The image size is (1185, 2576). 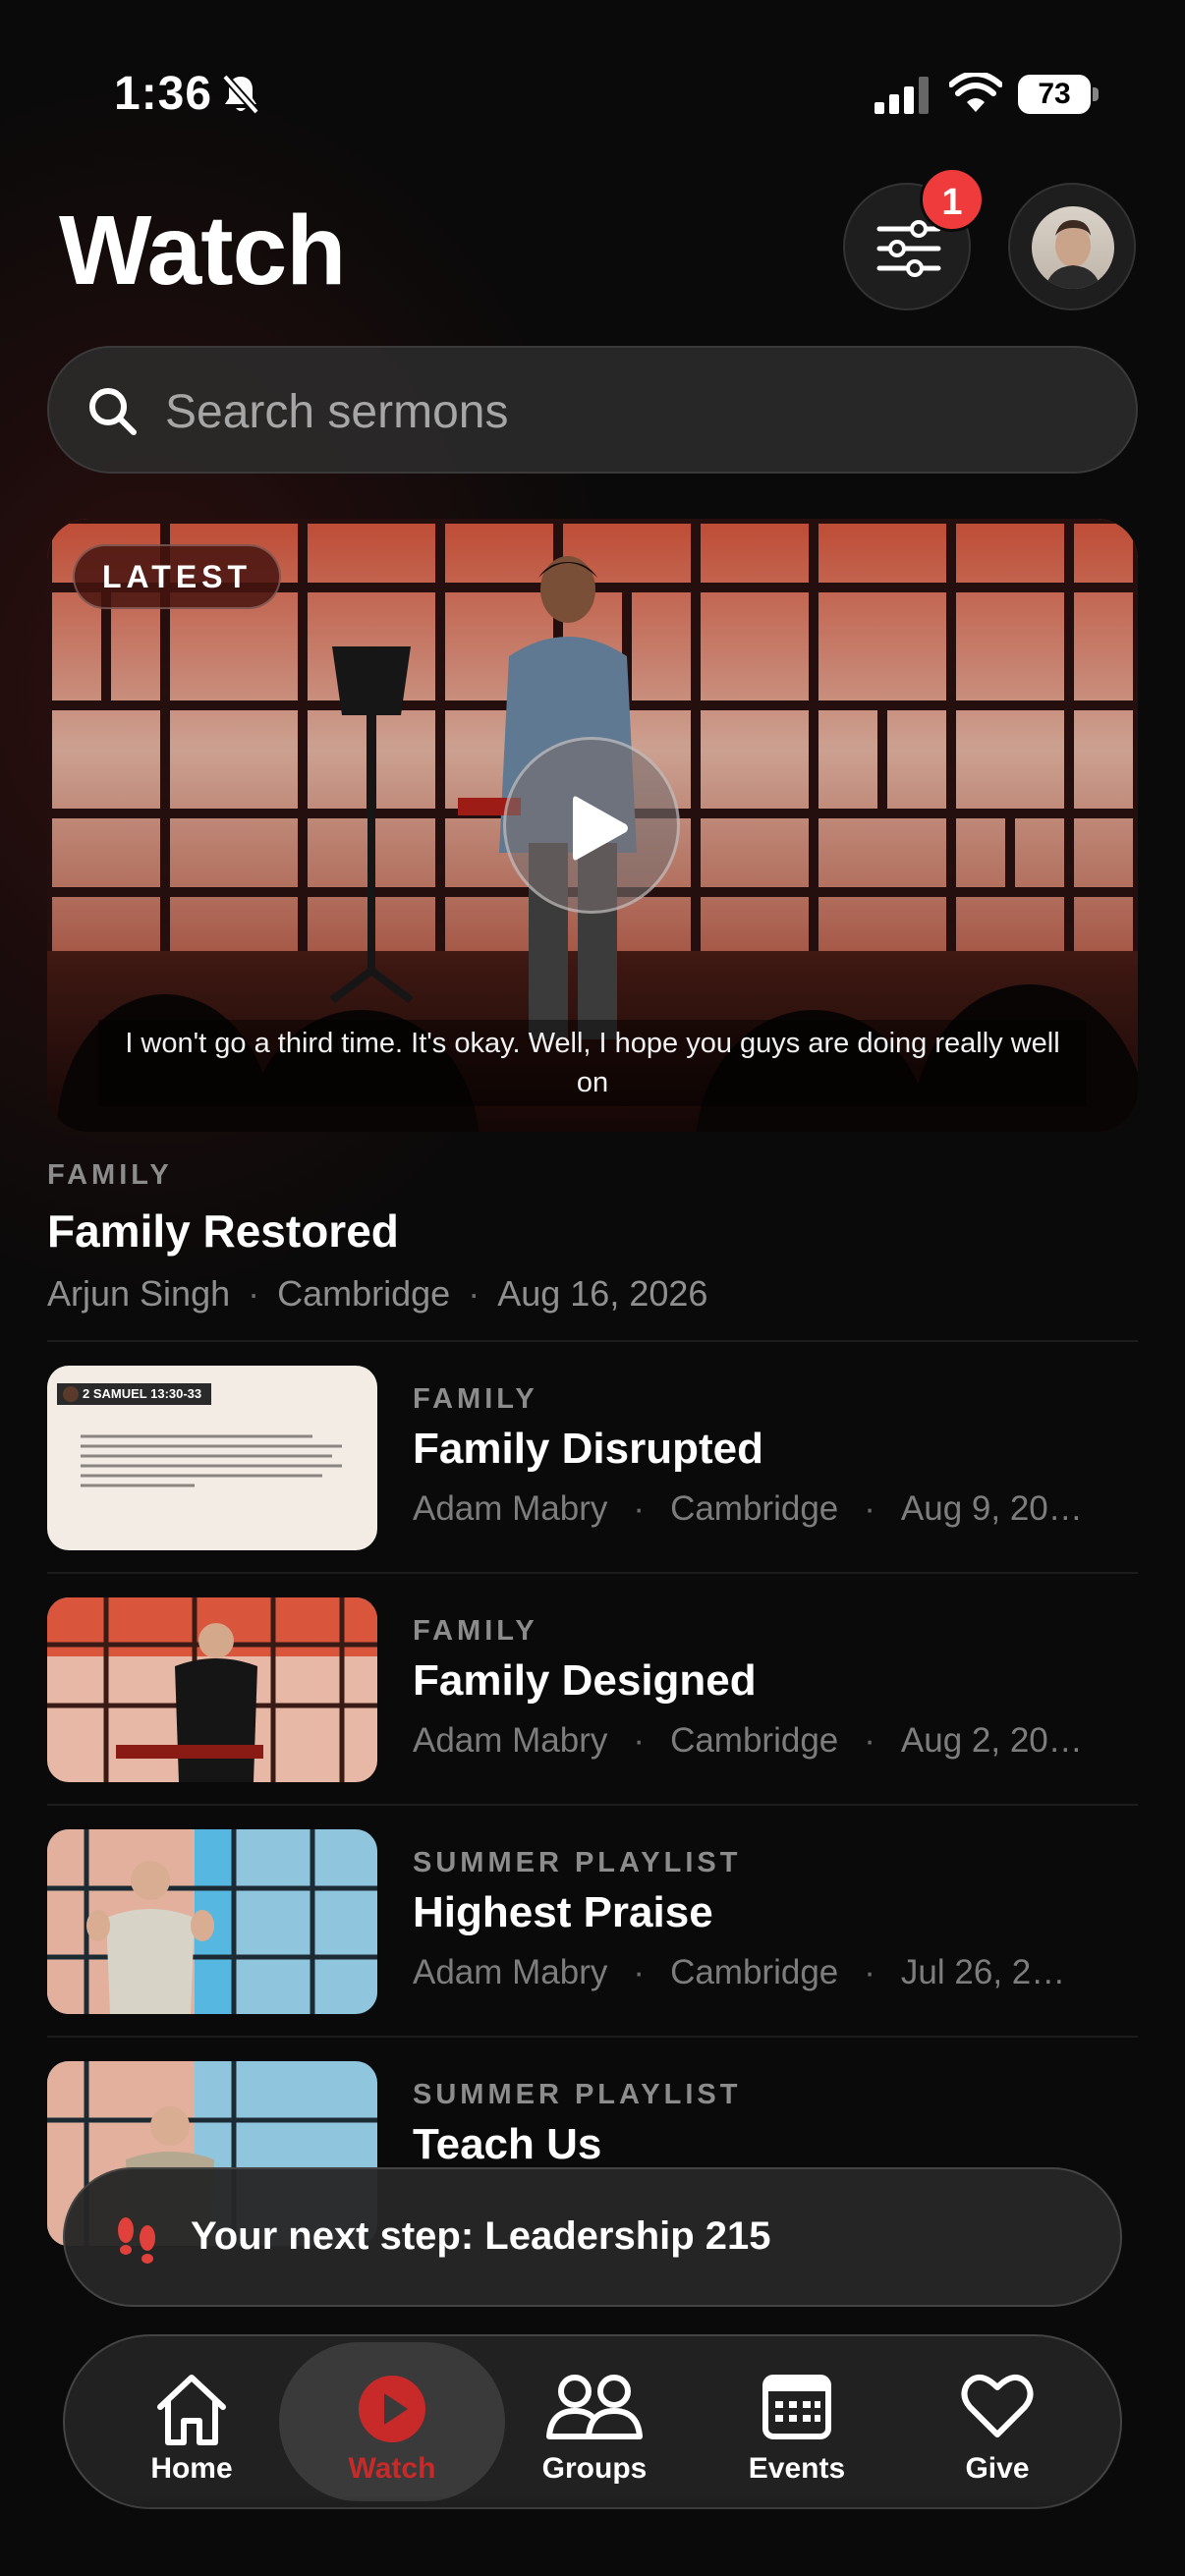 I want to click on featured-title: Family Restored, so click(x=223, y=1231).